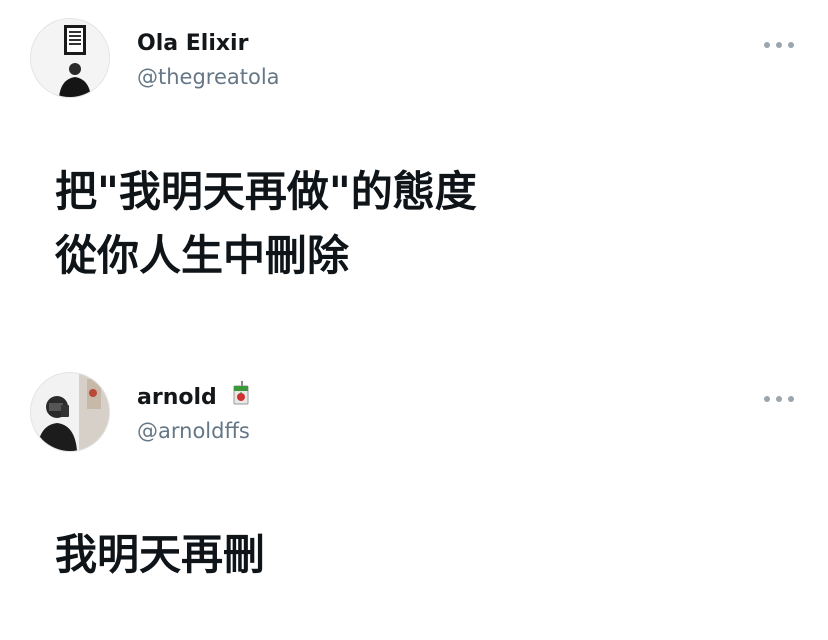 The height and width of the screenshot is (640, 828). I want to click on tweet-text: 我明天再刪, so click(160, 555).